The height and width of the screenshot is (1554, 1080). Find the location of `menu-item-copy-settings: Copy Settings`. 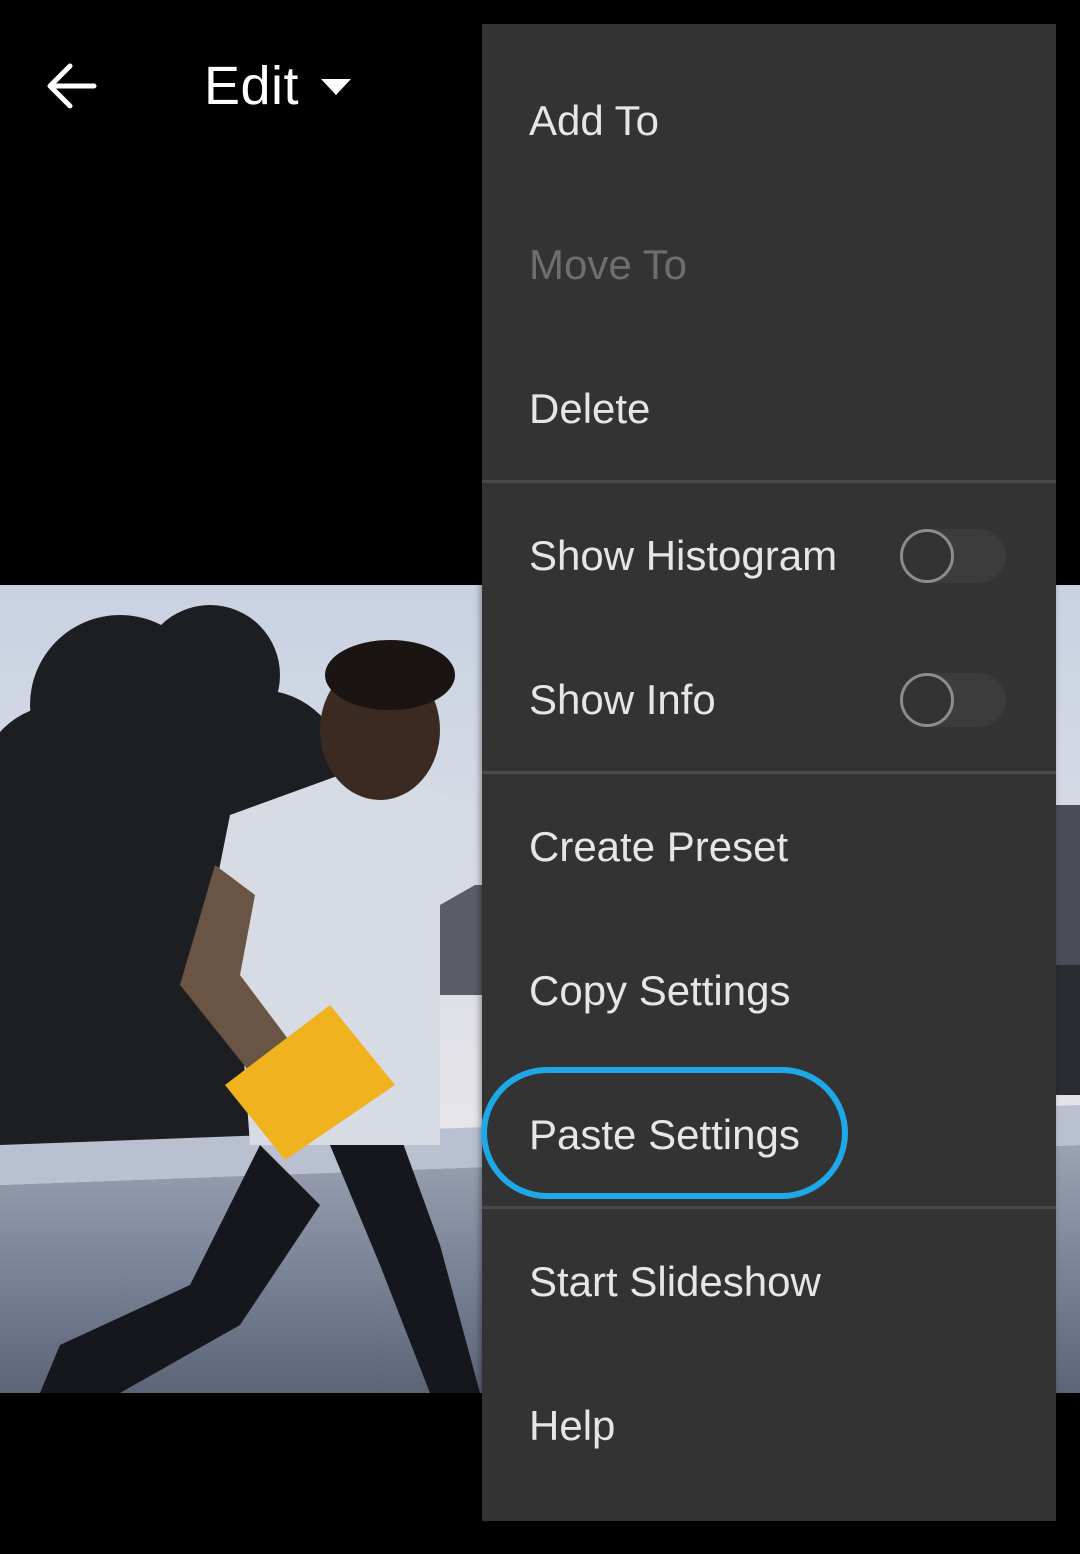

menu-item-copy-settings: Copy Settings is located at coordinates (769, 991).